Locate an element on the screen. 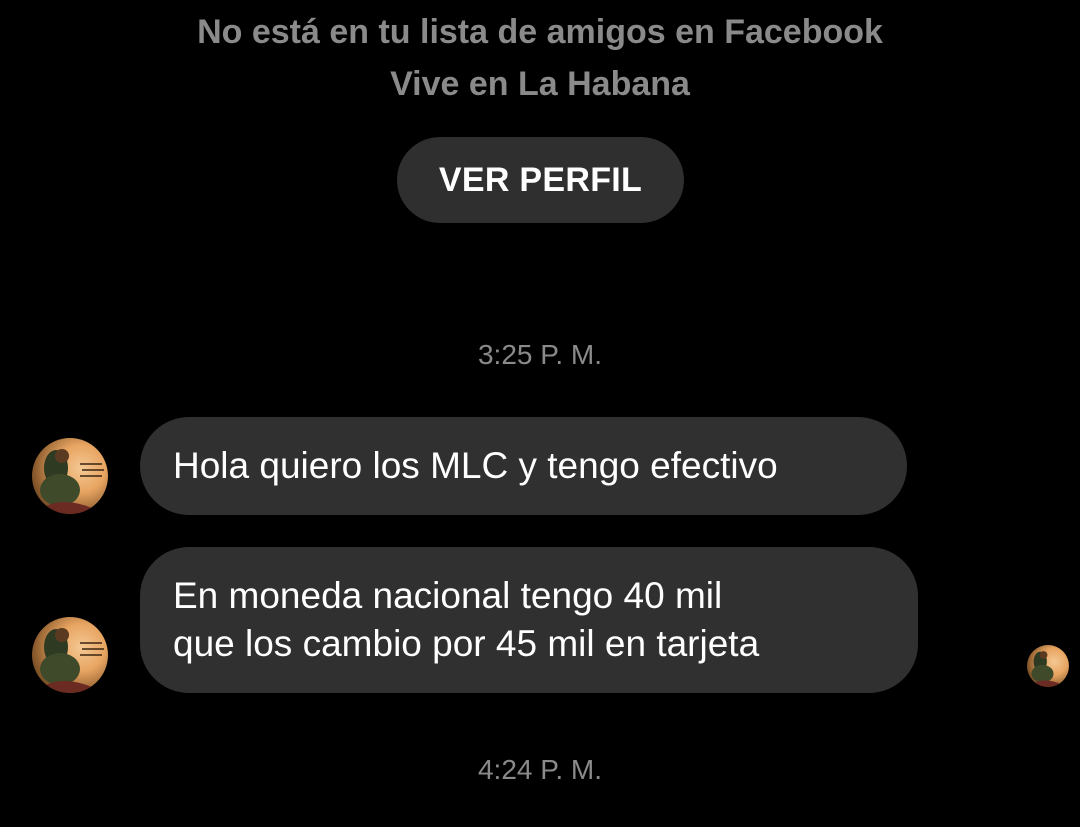 The width and height of the screenshot is (1080, 827). seen-indicator-avatar is located at coordinates (1048, 666).